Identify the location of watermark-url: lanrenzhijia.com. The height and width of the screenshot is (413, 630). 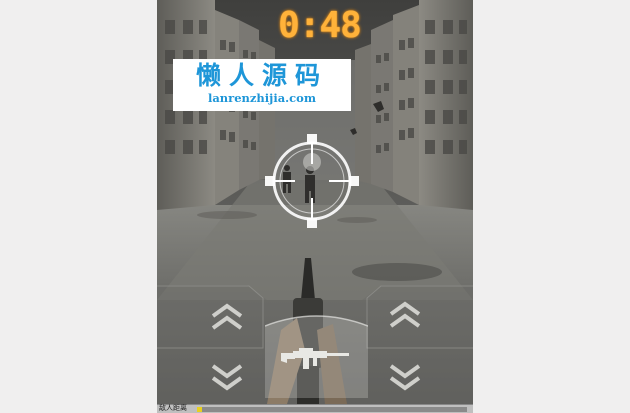
(261, 98).